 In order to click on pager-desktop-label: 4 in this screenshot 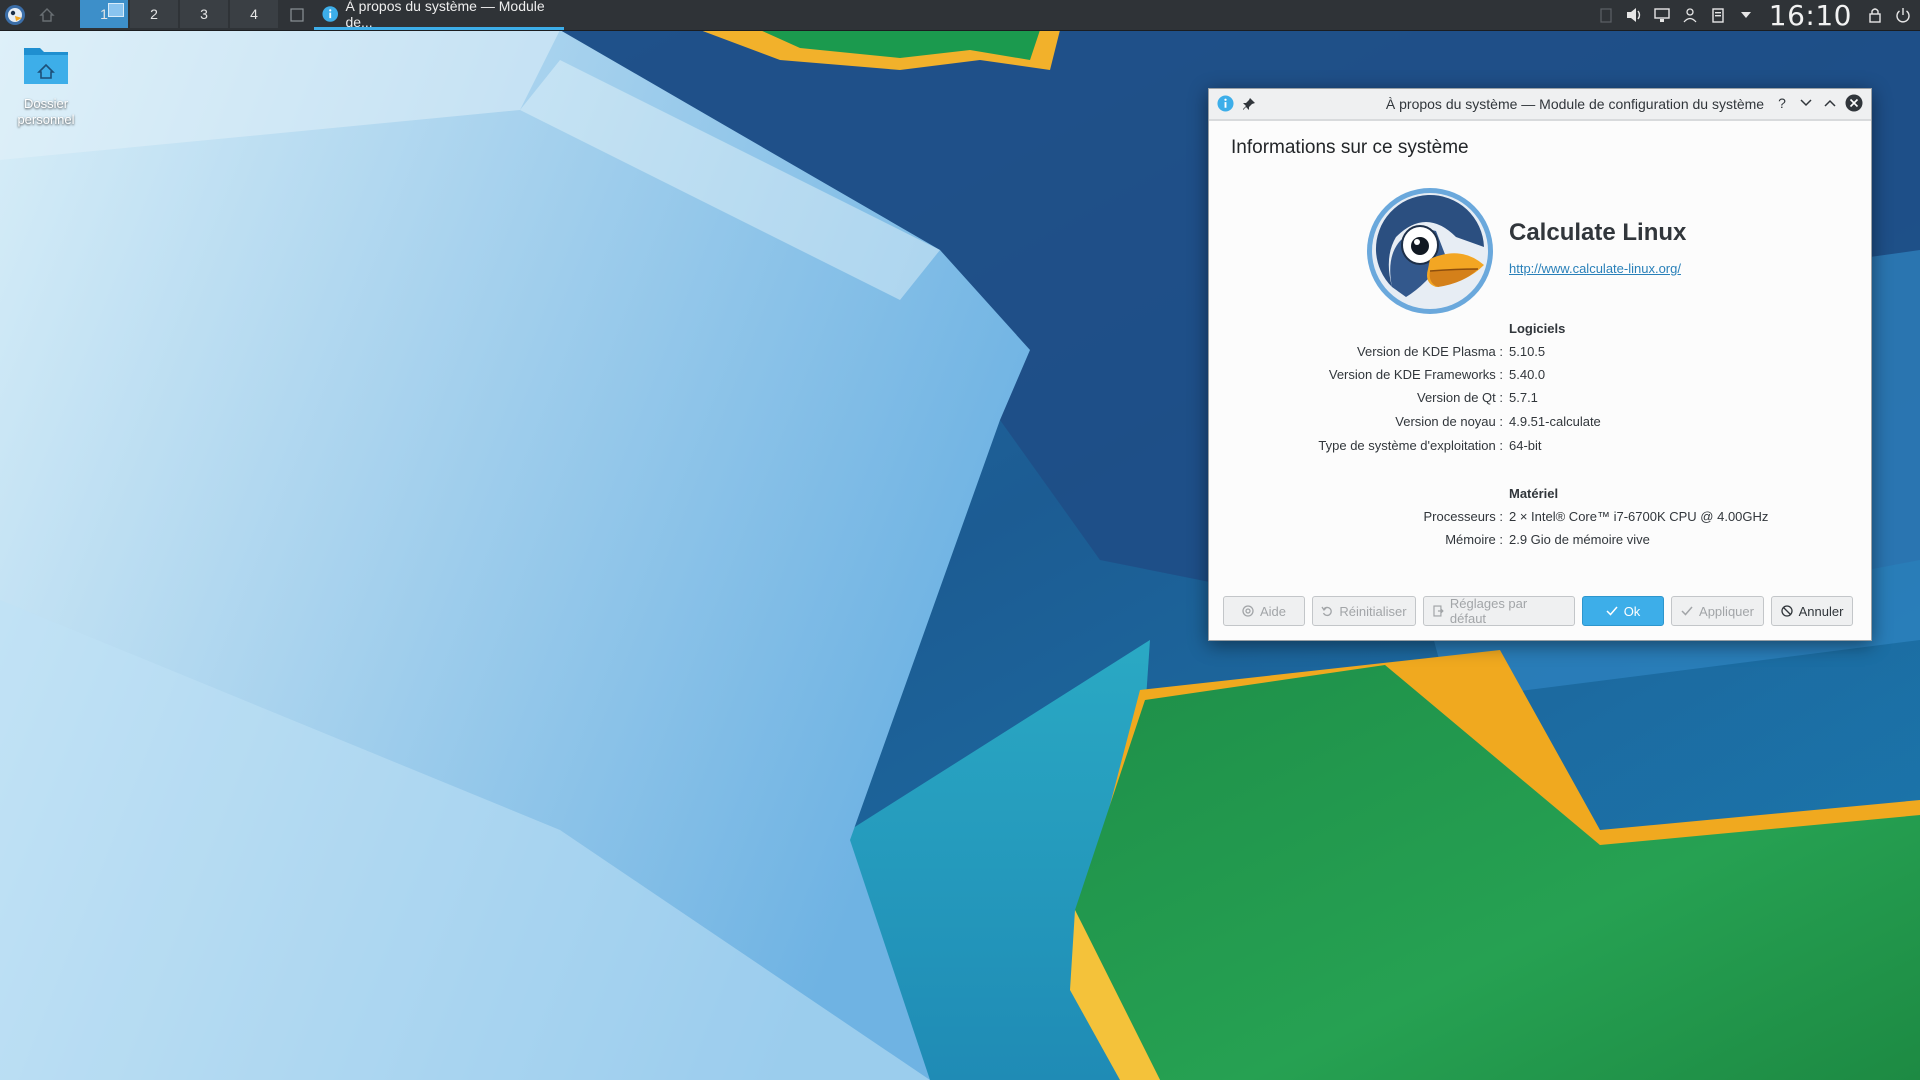, I will do `click(254, 14)`.